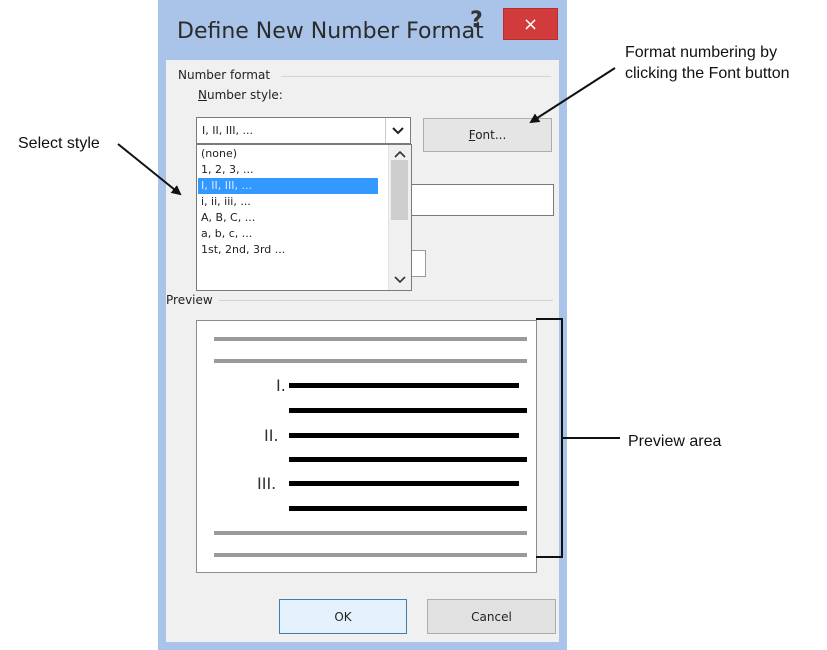  I want to click on preview-numeral: I., so click(281, 385).